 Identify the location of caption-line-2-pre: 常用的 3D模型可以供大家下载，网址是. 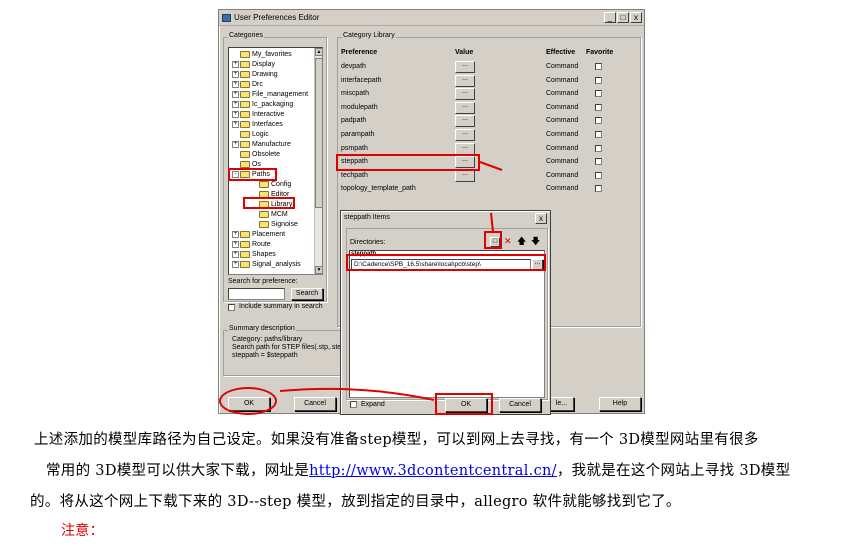
(178, 471).